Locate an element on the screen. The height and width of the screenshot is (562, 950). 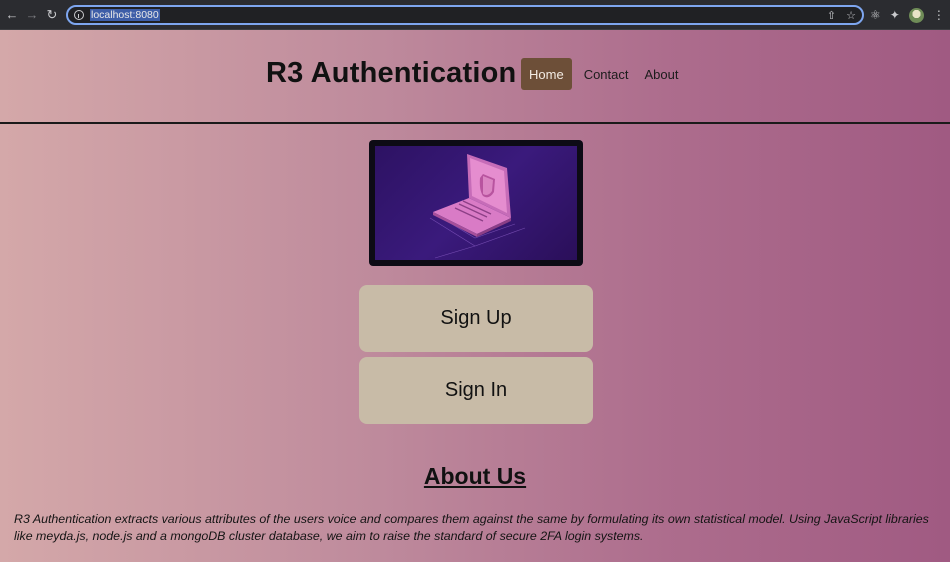
react-devtools-icon: ⚛ is located at coordinates (875, 15).